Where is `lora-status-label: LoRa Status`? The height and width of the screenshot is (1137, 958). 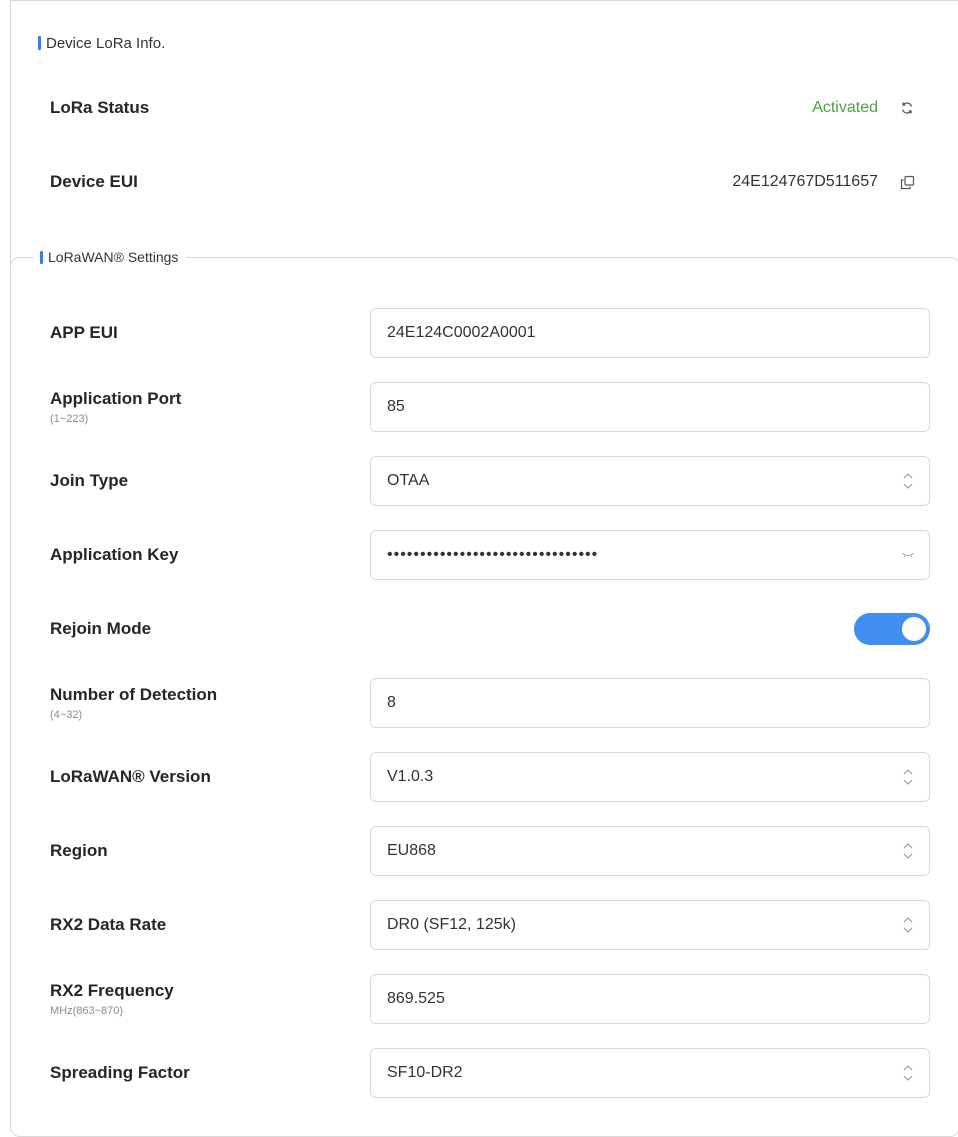
lora-status-label: LoRa Status is located at coordinates (100, 107).